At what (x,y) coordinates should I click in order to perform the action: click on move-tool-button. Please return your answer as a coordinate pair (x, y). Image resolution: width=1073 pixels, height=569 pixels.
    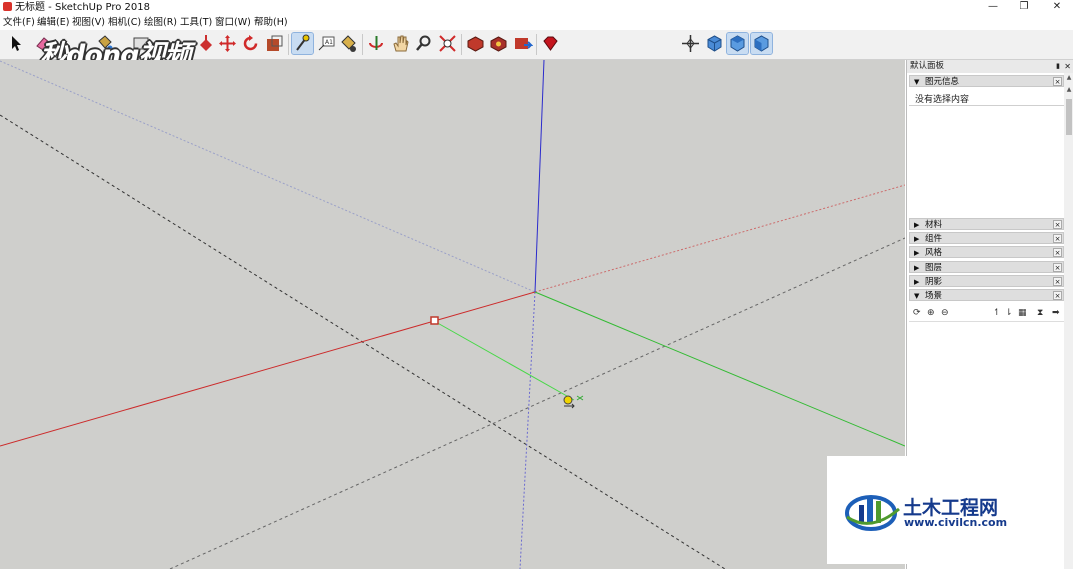
    Looking at the image, I should click on (227, 43).